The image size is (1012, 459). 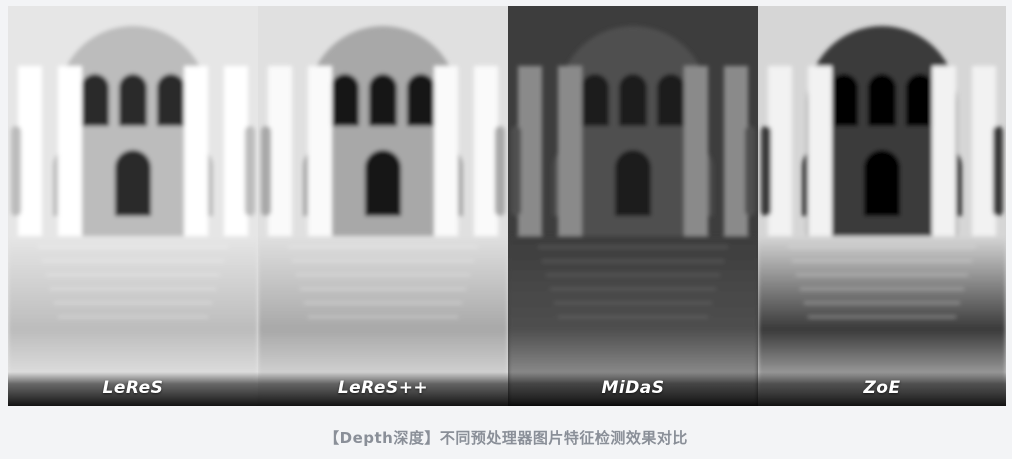 What do you see at coordinates (383, 388) in the screenshot?
I see `panel-label-leres-plus-plus: LeReS++` at bounding box center [383, 388].